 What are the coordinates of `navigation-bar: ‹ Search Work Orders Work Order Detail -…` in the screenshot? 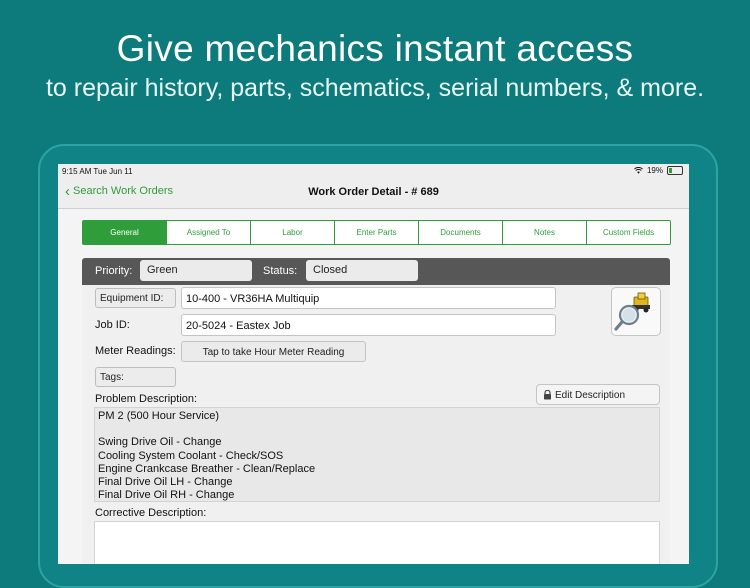 It's located at (373, 193).